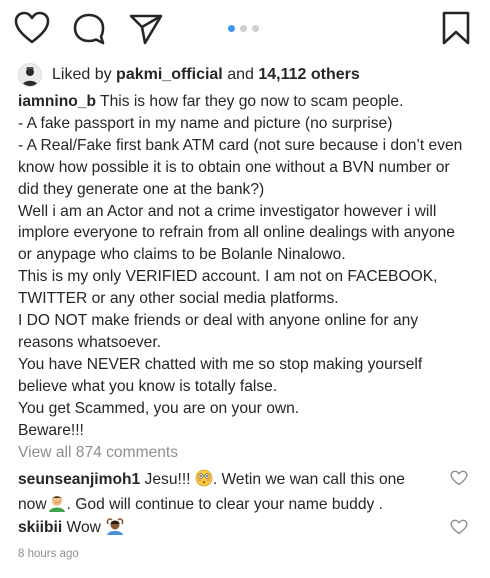 This screenshot has height=578, width=490. I want to click on carousel-indicator, so click(243, 29).